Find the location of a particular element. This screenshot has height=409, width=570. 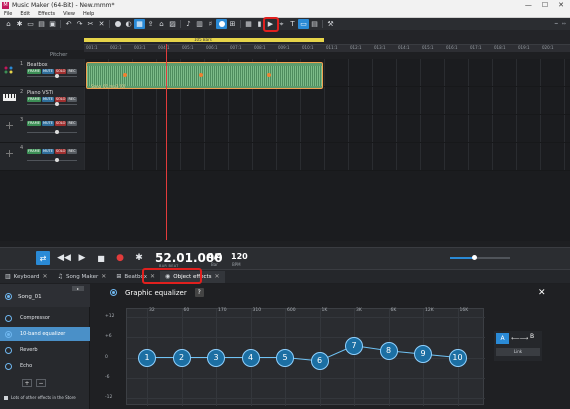

track-header: 4 FRAME MUTE SOLO REC is located at coordinates (42, 157).